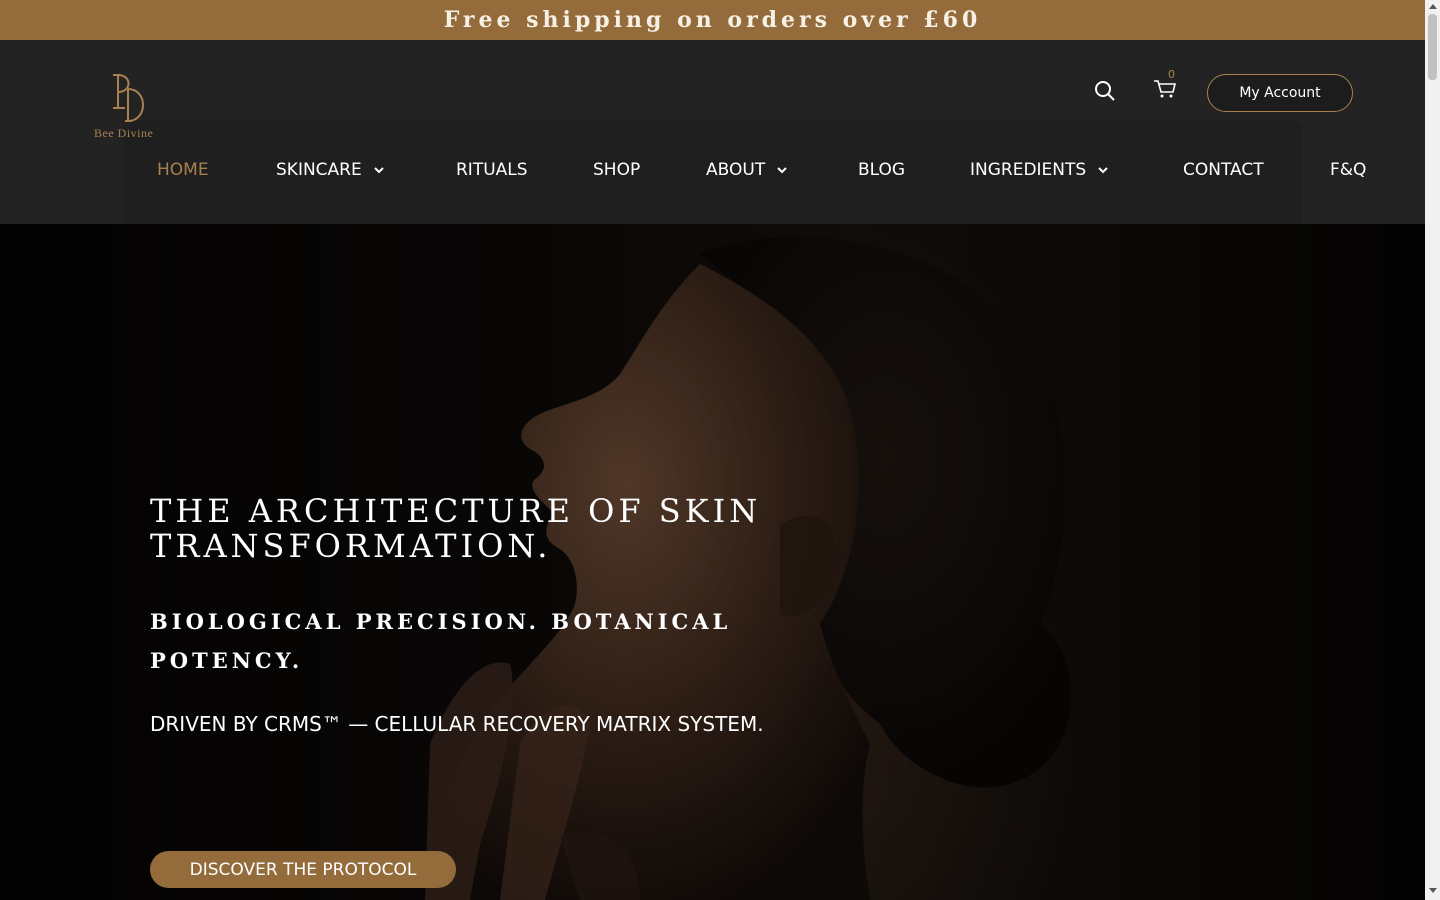 The image size is (1440, 900). Describe the element at coordinates (1171, 74) in the screenshot. I see `cart-count-badge: 0` at that location.